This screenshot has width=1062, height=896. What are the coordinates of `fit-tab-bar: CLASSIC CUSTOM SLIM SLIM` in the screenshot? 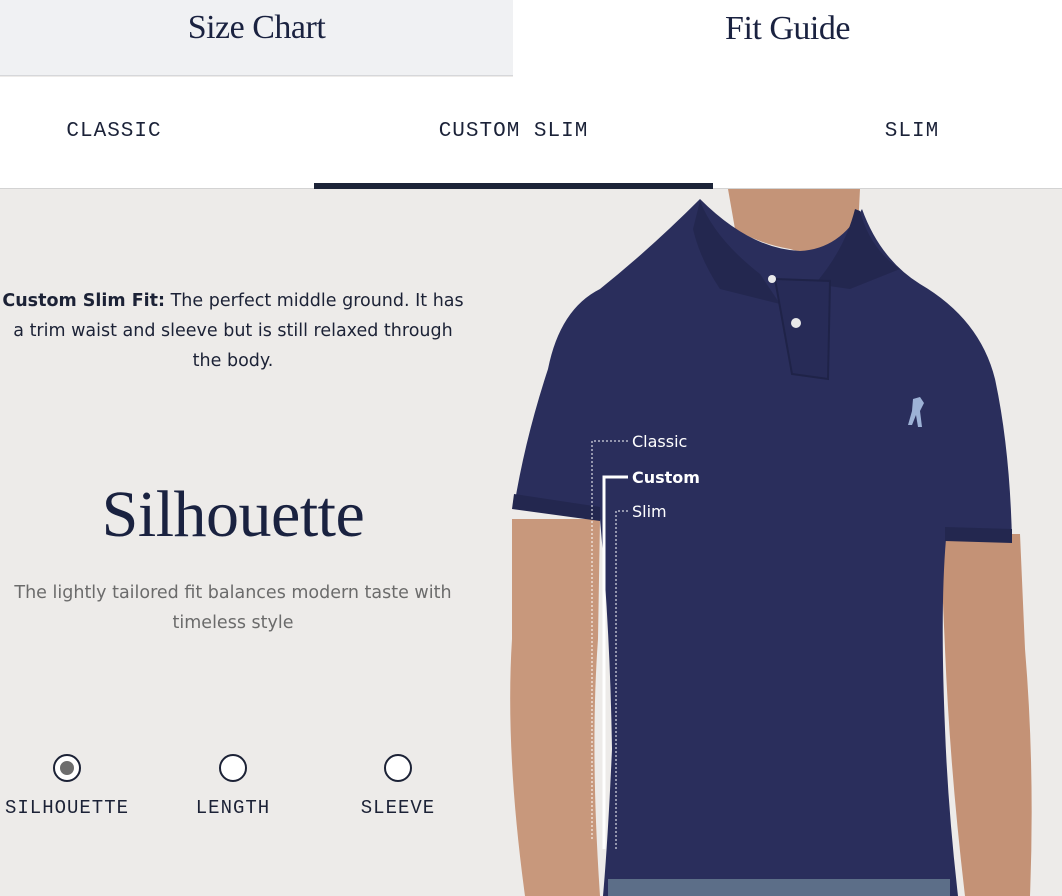 It's located at (531, 133).